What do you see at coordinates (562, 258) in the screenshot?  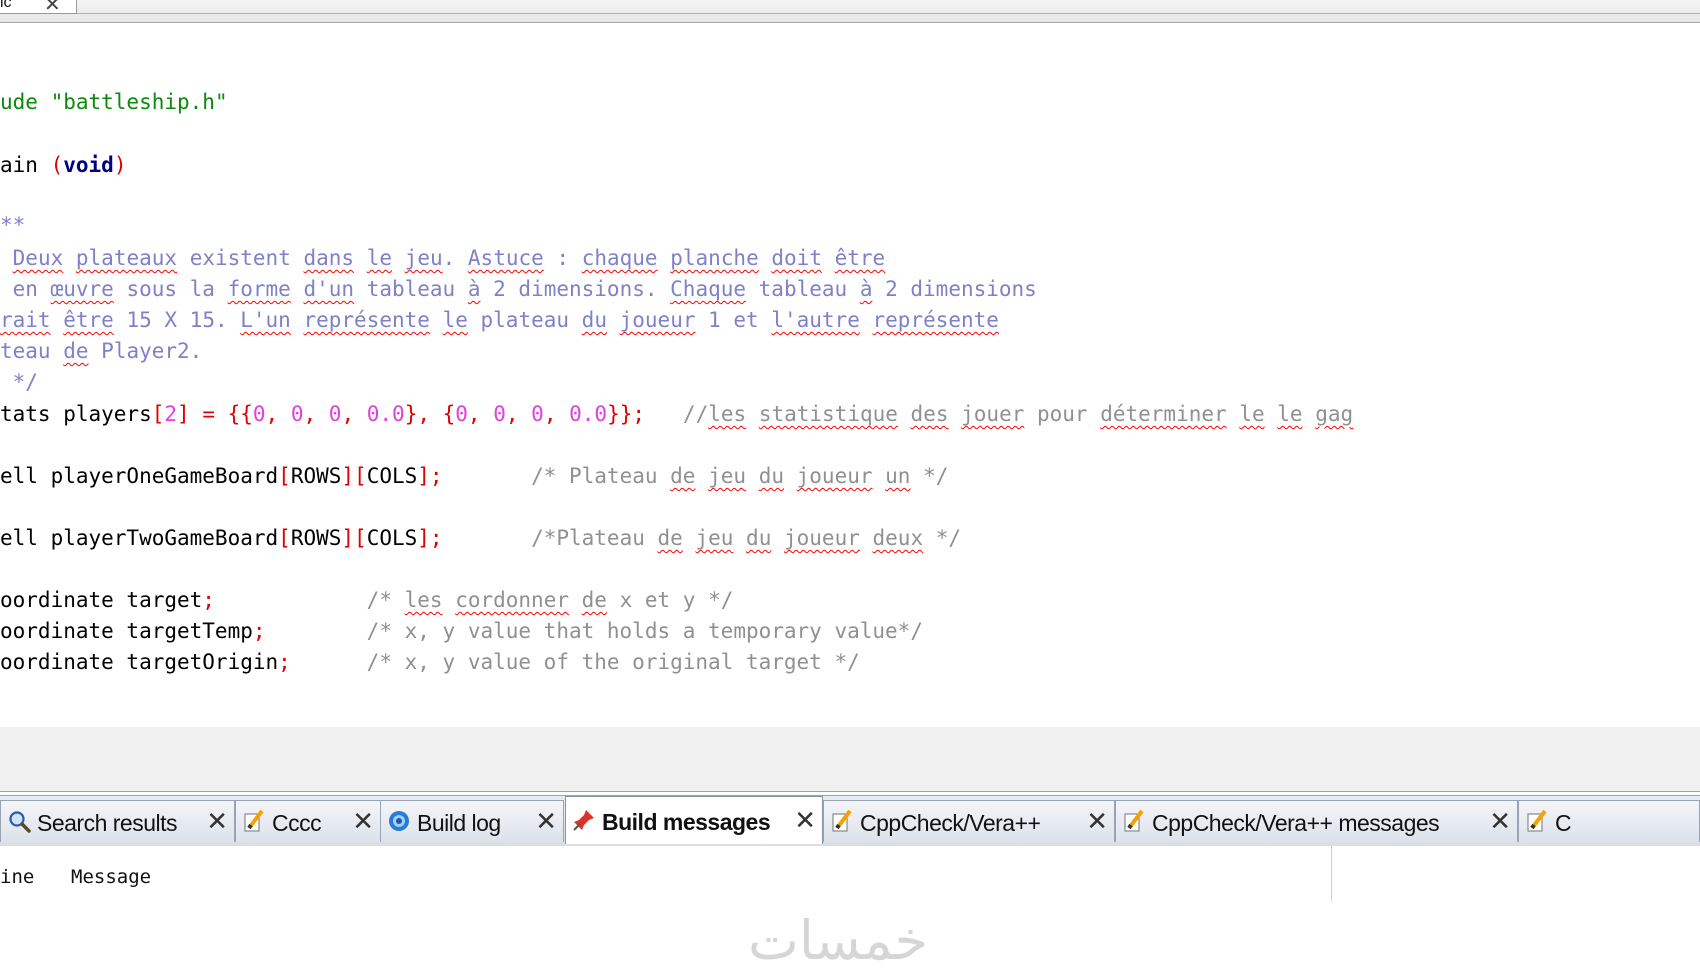 I see `code-token: :` at bounding box center [562, 258].